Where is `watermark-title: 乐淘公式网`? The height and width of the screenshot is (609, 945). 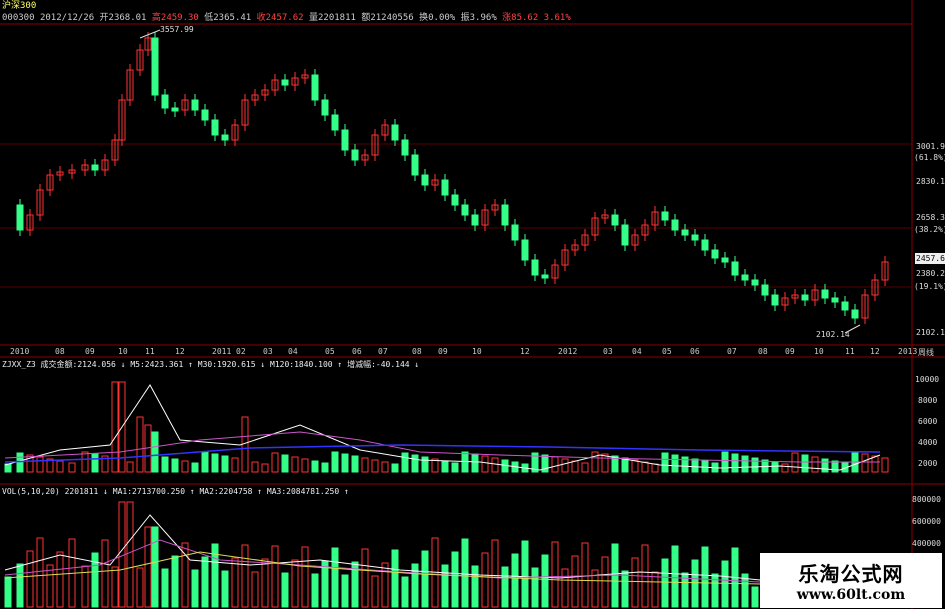
watermark-title: 乐淘公式网 is located at coordinates (851, 574).